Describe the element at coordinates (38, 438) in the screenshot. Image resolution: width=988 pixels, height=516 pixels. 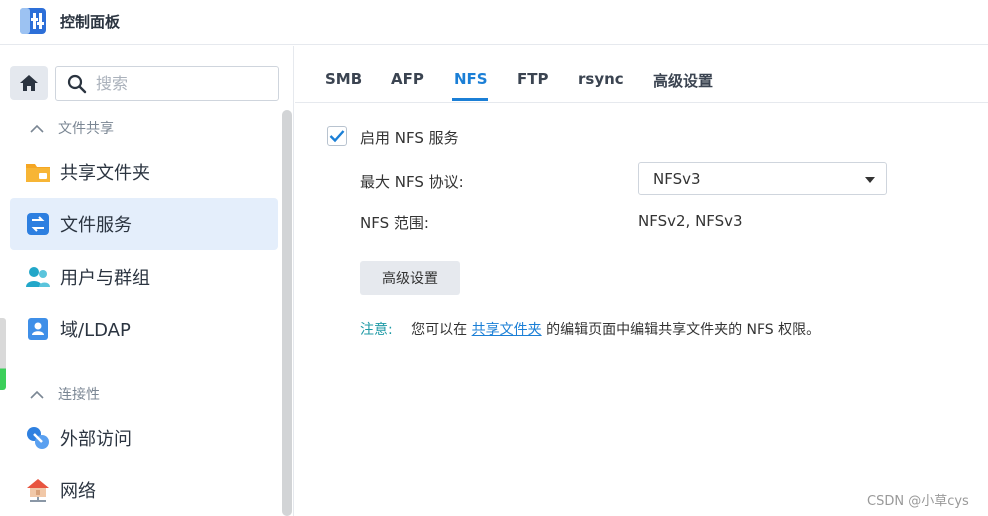
I see `external-access-icon` at that location.